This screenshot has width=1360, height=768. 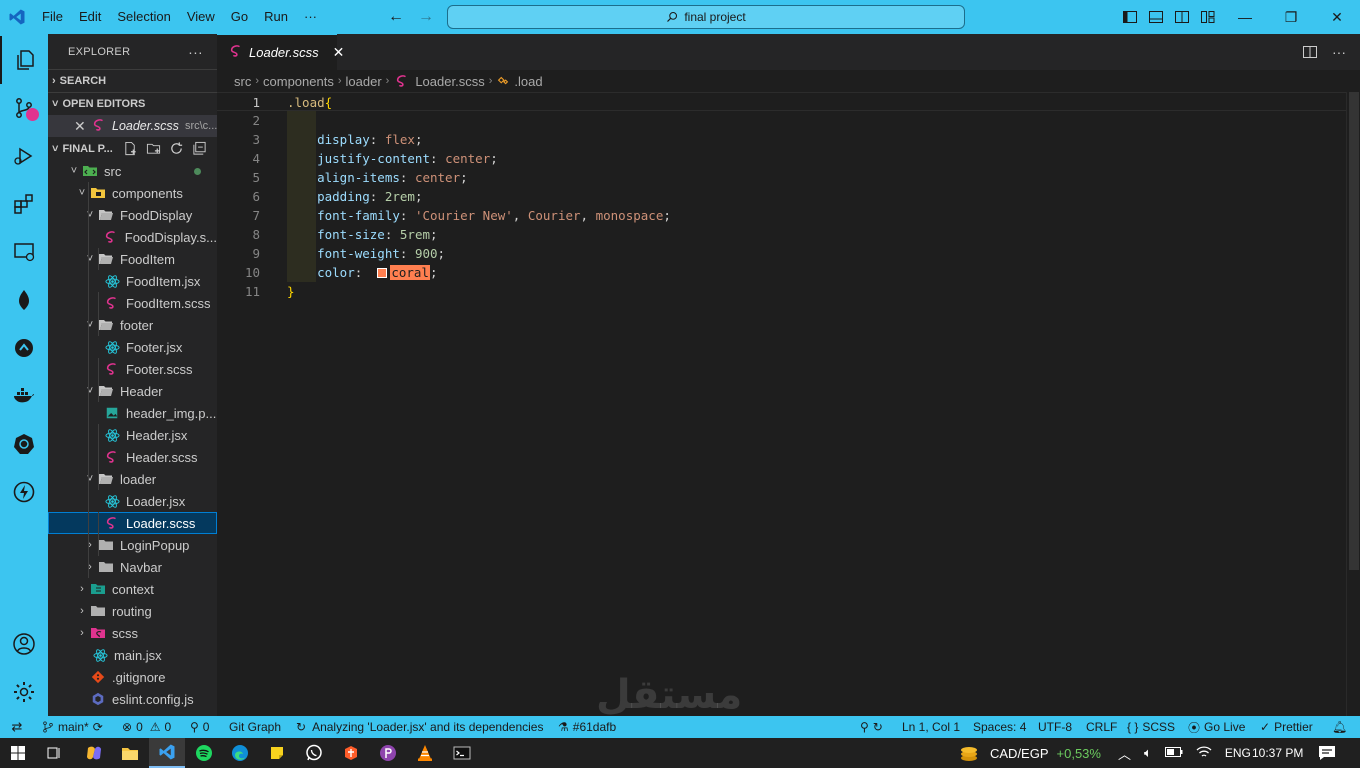 What do you see at coordinates (1124, 753) in the screenshot?
I see `chevron-up-icon: ︿` at bounding box center [1124, 753].